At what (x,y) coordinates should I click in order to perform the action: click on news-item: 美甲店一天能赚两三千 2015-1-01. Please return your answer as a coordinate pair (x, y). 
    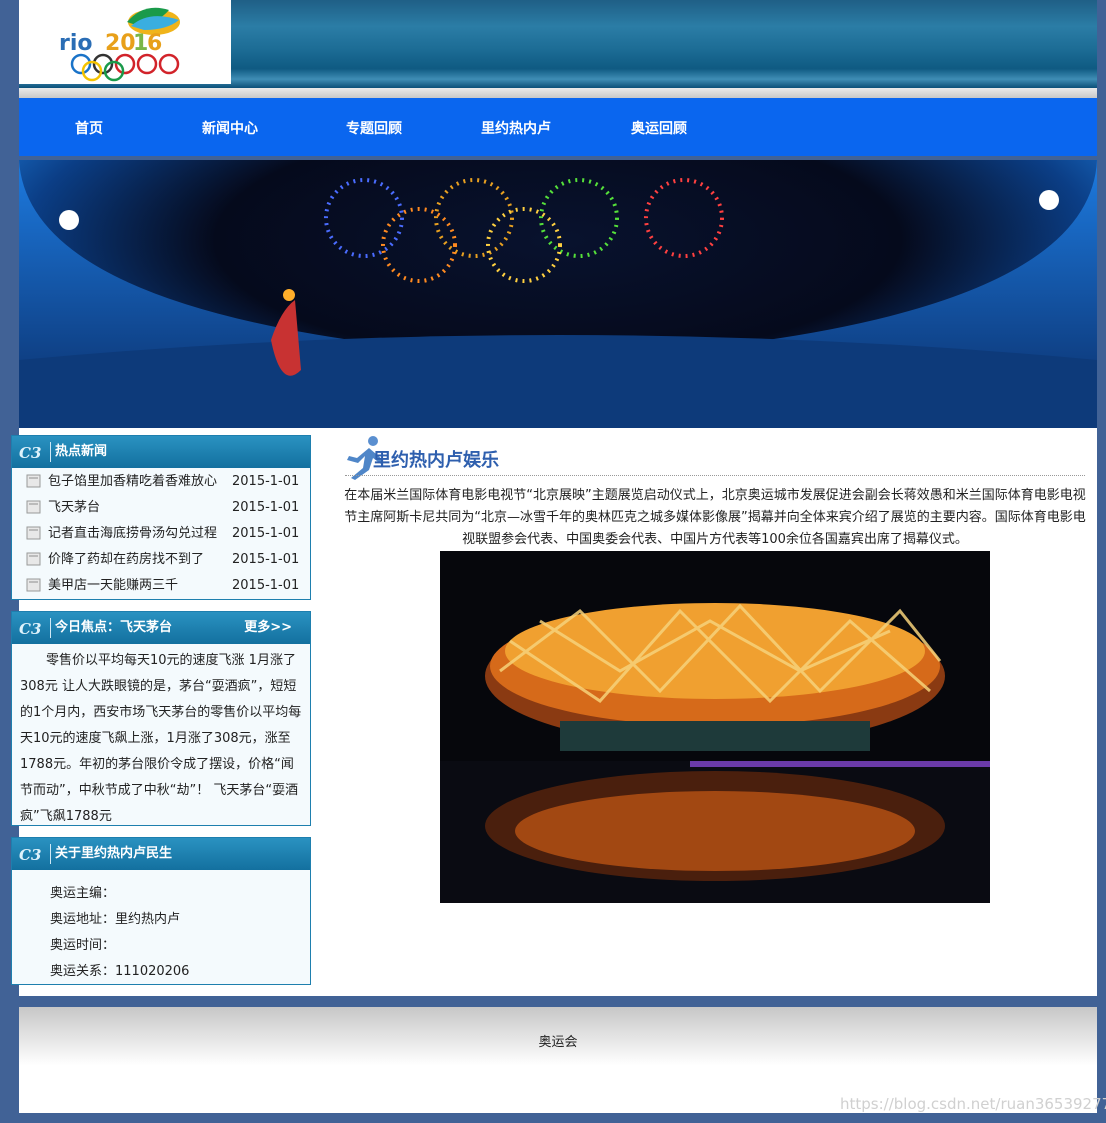
    Looking at the image, I should click on (161, 586).